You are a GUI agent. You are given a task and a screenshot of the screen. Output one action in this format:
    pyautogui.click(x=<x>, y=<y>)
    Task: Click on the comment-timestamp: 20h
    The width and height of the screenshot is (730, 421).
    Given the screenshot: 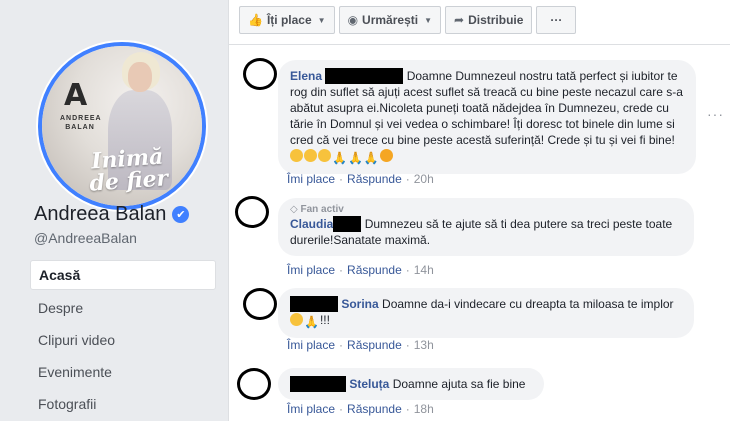 What is the action you would take?
    pyautogui.click(x=424, y=179)
    